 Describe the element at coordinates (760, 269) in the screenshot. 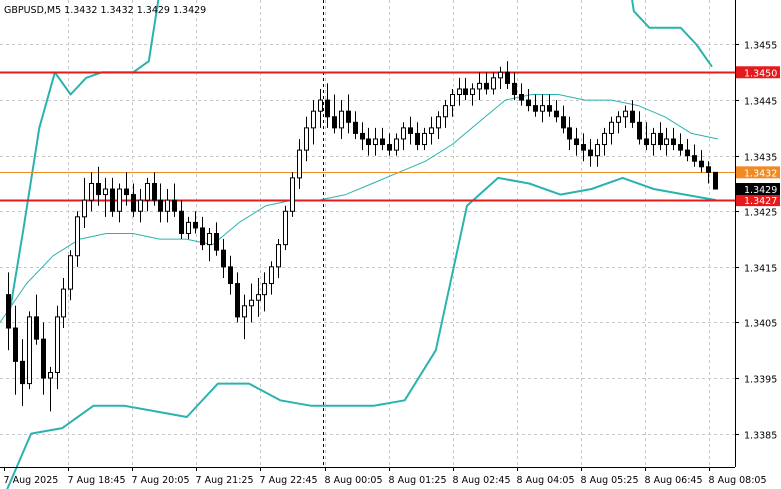

I see `y-tick-label: 1.3415` at that location.